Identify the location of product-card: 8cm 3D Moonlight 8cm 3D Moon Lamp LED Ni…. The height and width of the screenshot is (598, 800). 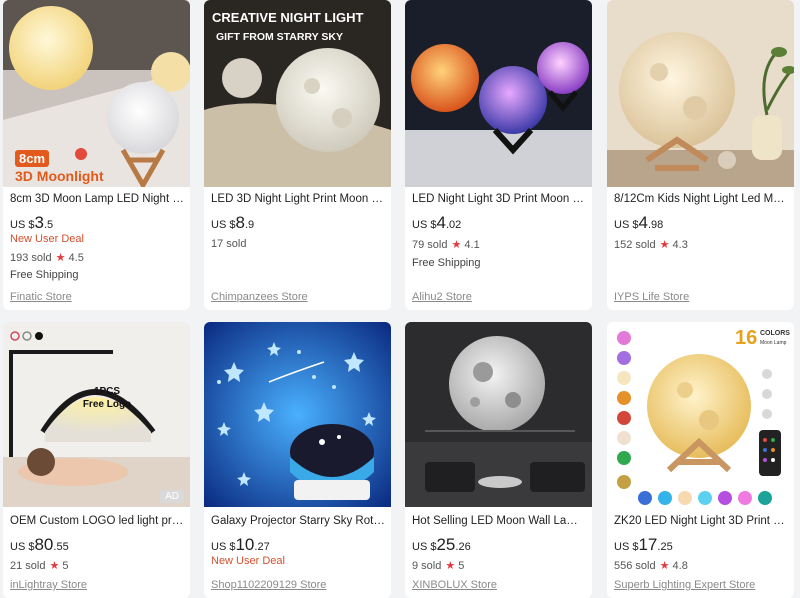
(96, 155).